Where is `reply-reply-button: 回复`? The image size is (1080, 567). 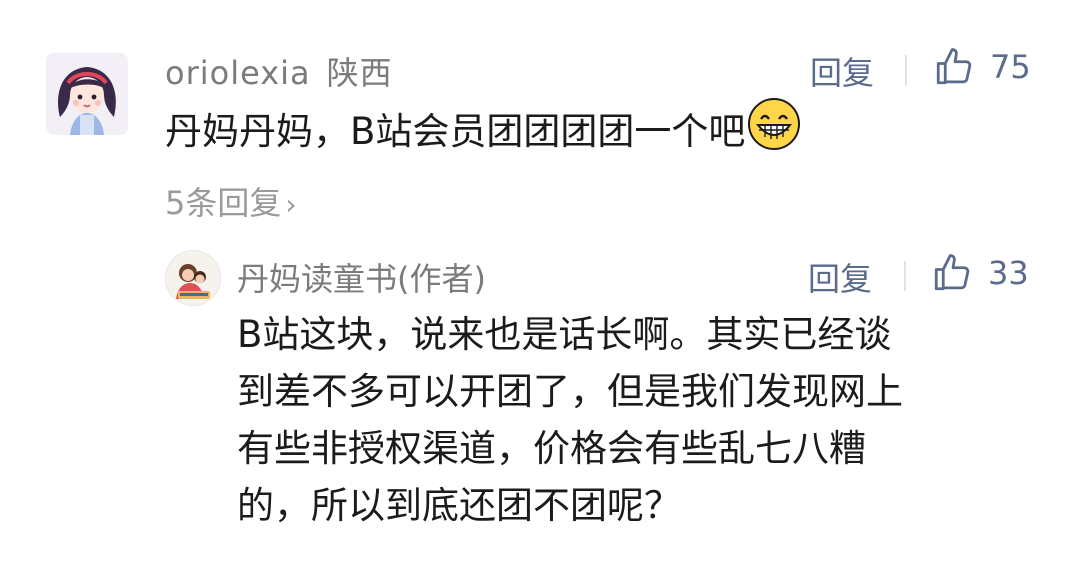 reply-reply-button: 回复 is located at coordinates (840, 277).